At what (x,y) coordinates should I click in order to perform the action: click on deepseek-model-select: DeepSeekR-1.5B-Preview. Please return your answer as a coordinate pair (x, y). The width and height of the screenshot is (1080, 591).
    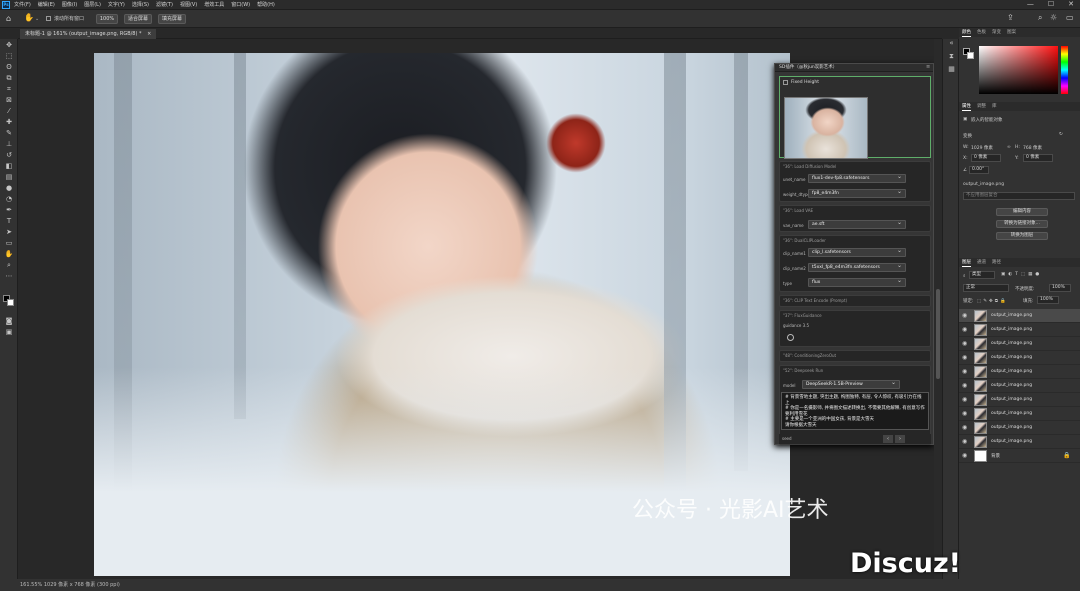
    Looking at the image, I should click on (851, 384).